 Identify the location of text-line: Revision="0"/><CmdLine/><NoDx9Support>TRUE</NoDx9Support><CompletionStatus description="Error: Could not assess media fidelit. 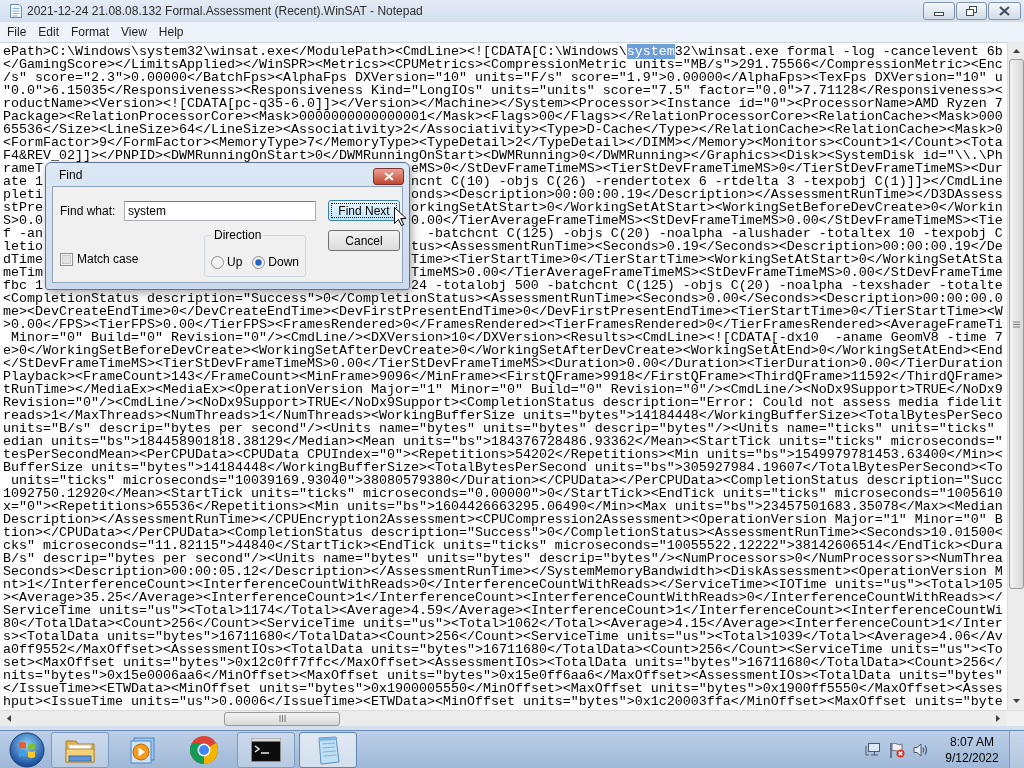
(503, 402).